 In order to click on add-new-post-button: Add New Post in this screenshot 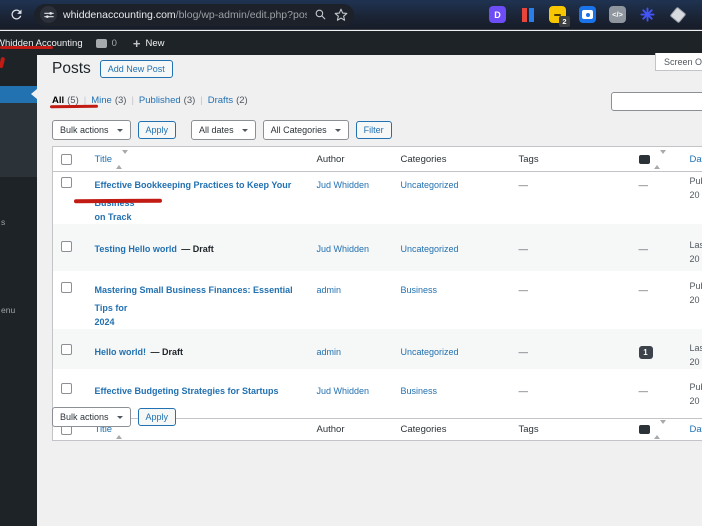, I will do `click(136, 69)`.